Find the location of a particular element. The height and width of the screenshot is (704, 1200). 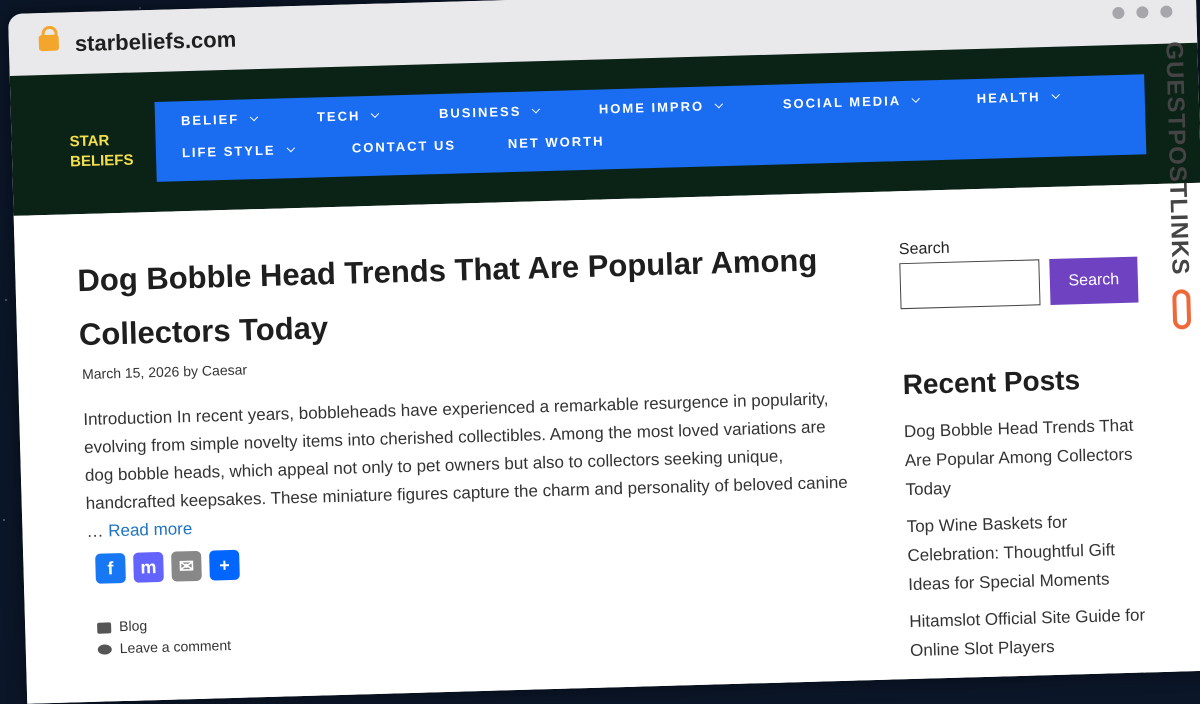

category-link: Blog is located at coordinates (133, 625).